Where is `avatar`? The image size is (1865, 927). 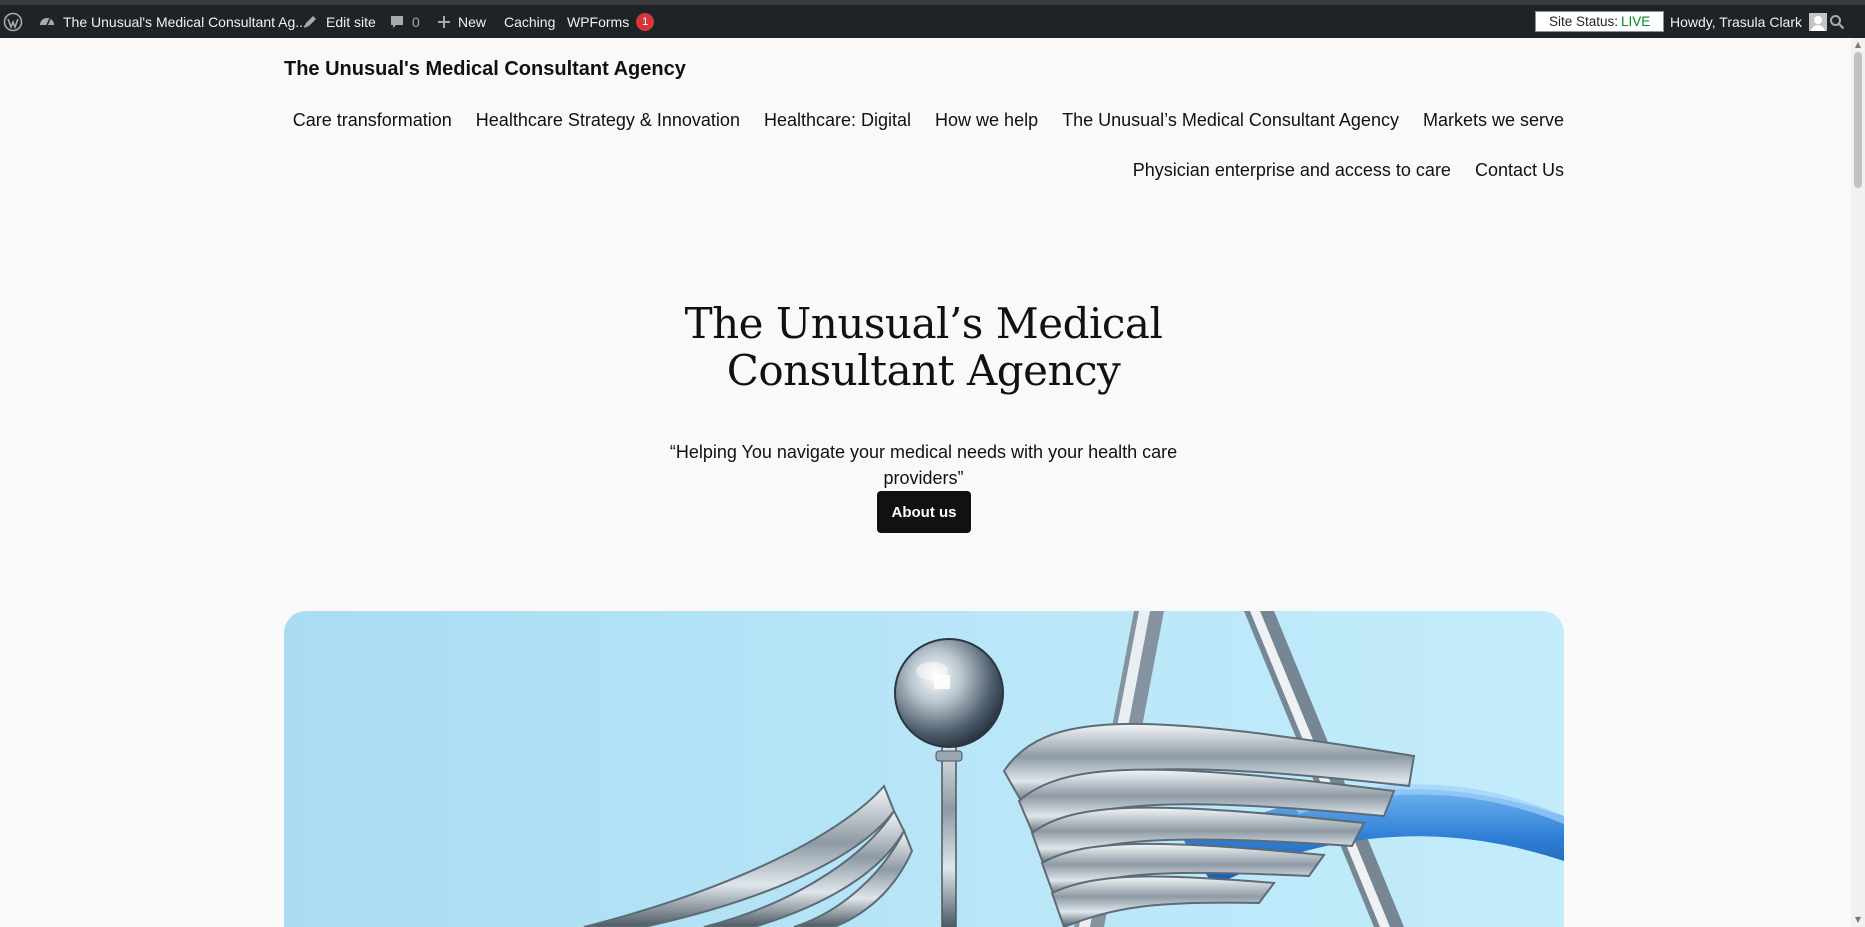
avatar is located at coordinates (1818, 21).